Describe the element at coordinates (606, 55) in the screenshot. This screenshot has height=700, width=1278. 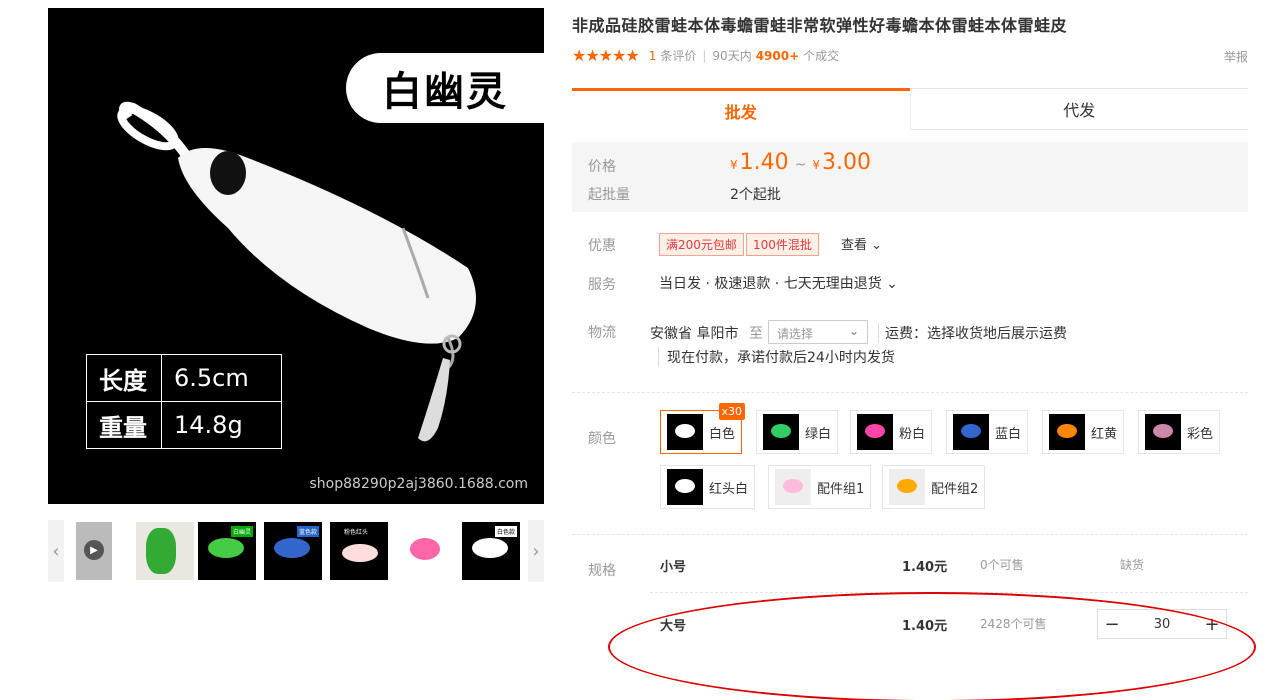
I see `star-rating-icon: ★★★★★` at that location.